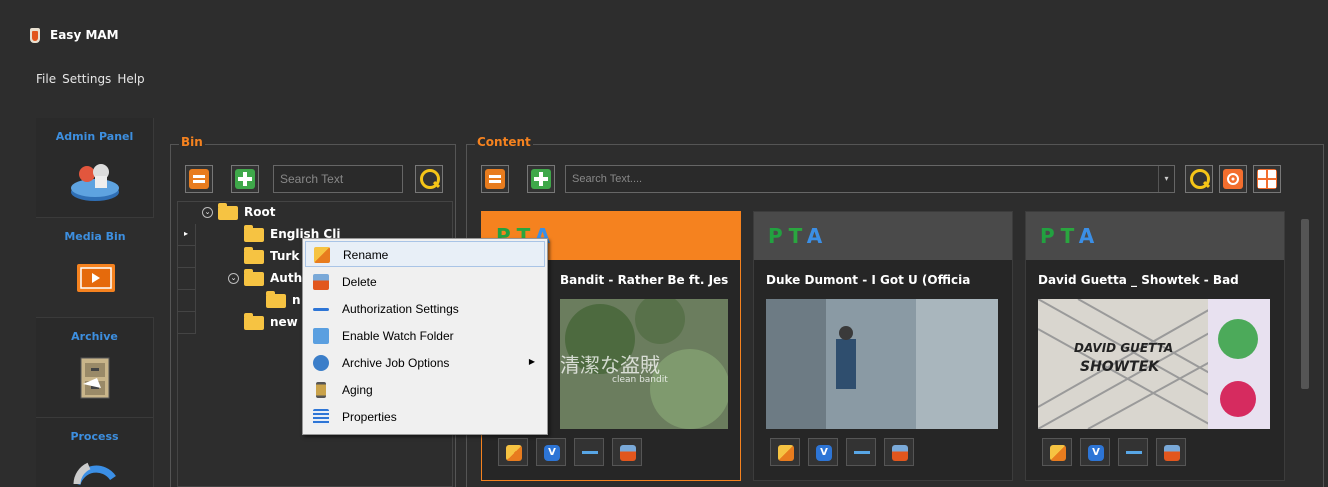 The width and height of the screenshot is (1328, 487). I want to click on menu-item-rename: Rename, so click(425, 254).